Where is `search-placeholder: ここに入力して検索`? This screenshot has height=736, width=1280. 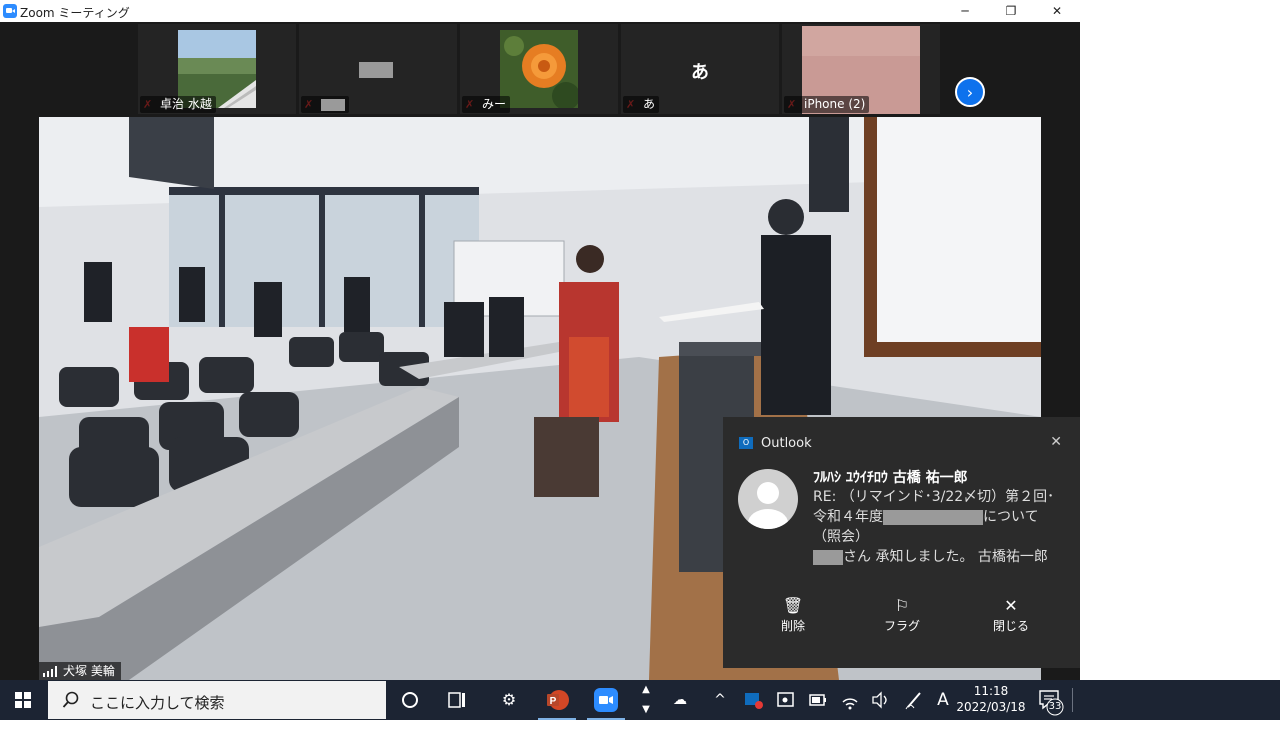 search-placeholder: ここに入力して検索 is located at coordinates (157, 703).